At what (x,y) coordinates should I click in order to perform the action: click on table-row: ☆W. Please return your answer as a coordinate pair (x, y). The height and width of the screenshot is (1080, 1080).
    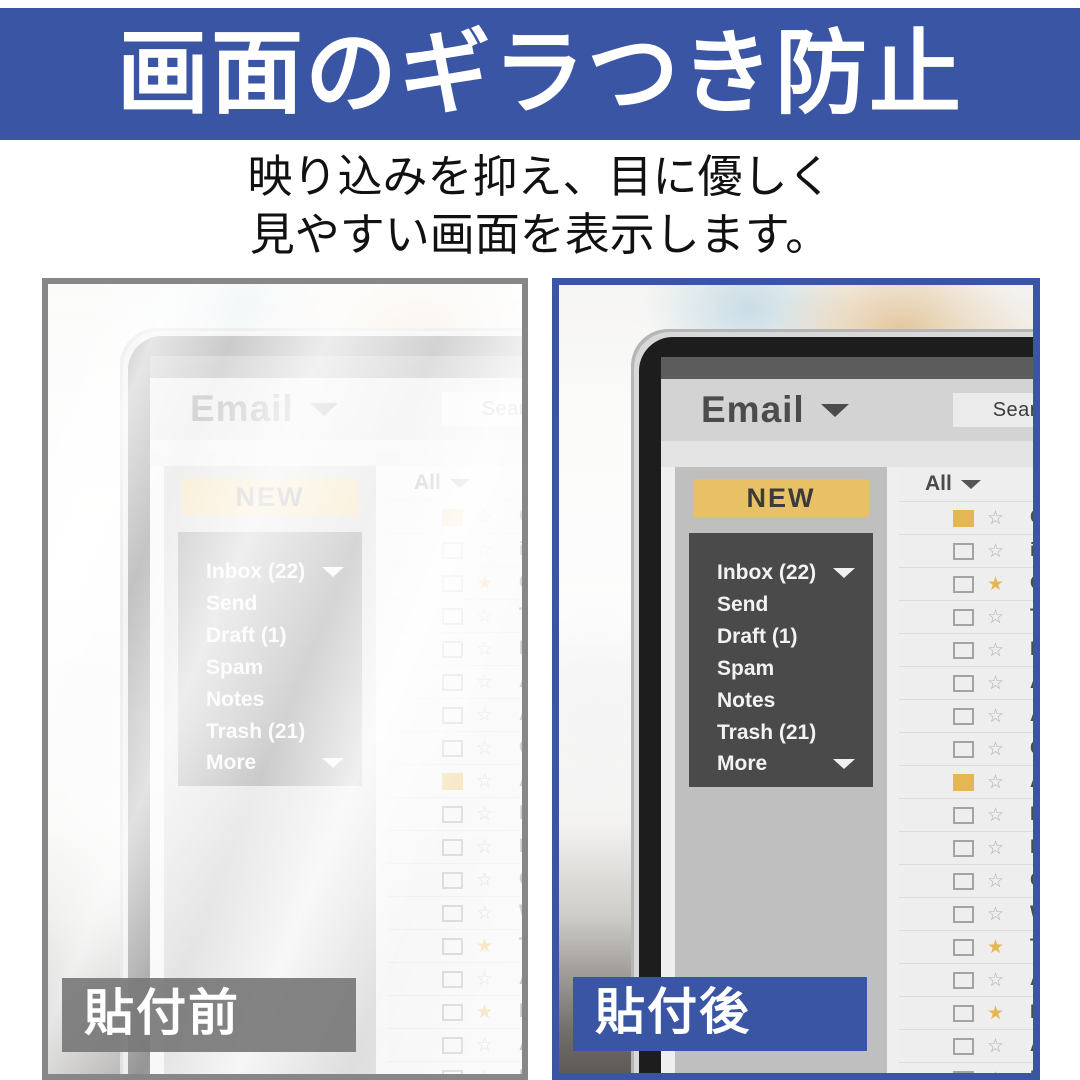
    Looking at the image, I should click on (966, 913).